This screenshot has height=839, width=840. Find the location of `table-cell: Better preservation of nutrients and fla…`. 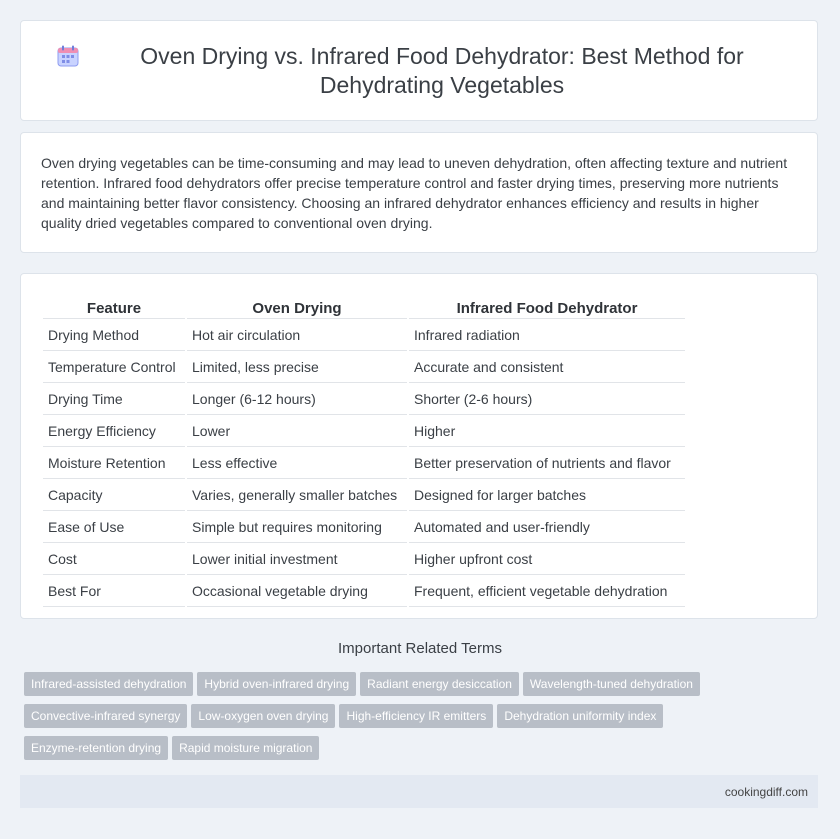

table-cell: Better preservation of nutrients and fla… is located at coordinates (547, 464).